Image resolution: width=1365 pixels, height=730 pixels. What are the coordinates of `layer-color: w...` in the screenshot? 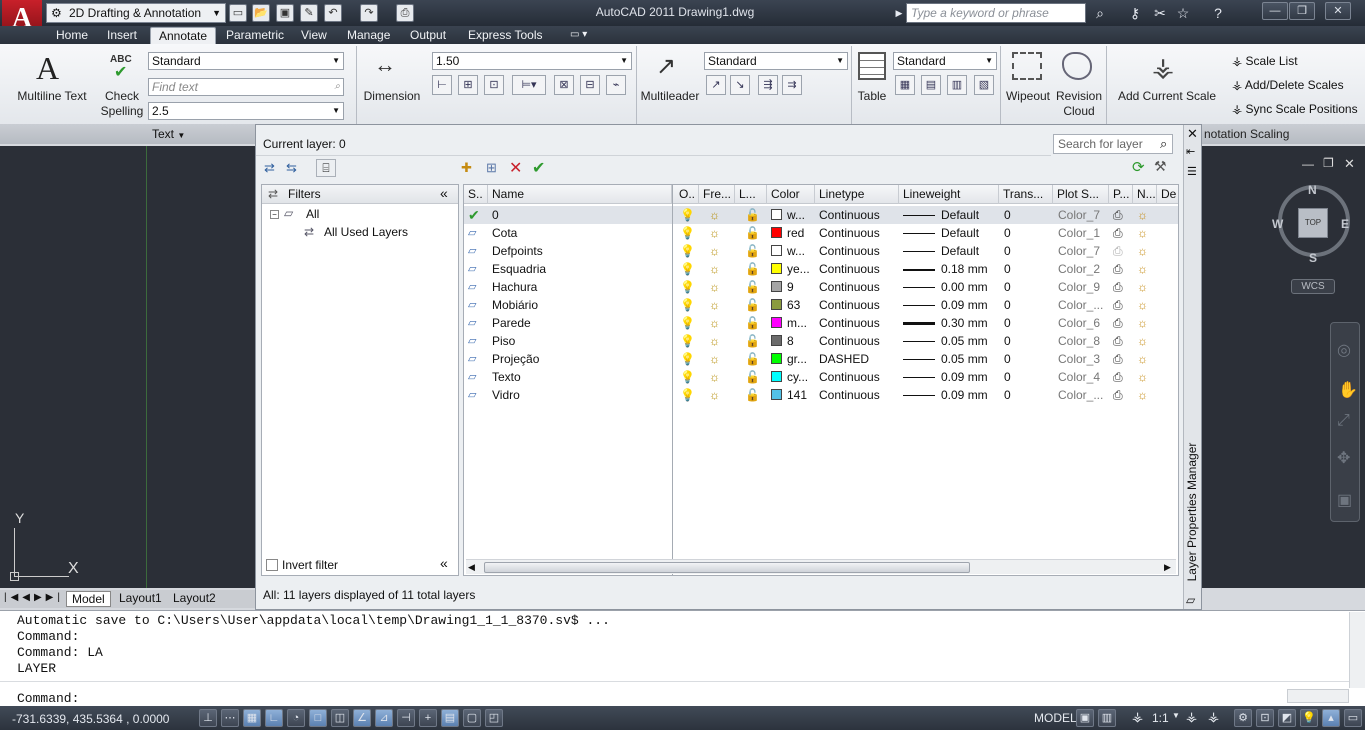 It's located at (793, 215).